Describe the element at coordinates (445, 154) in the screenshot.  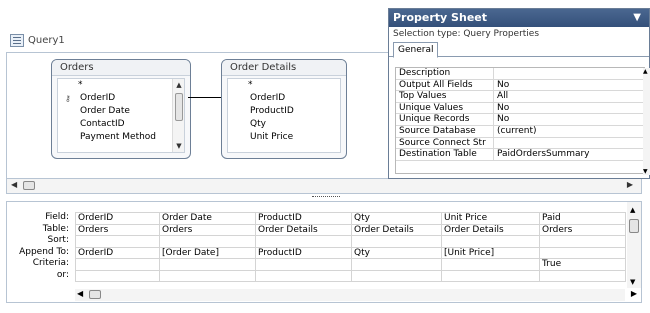
I see `property-key: Destination Table` at that location.